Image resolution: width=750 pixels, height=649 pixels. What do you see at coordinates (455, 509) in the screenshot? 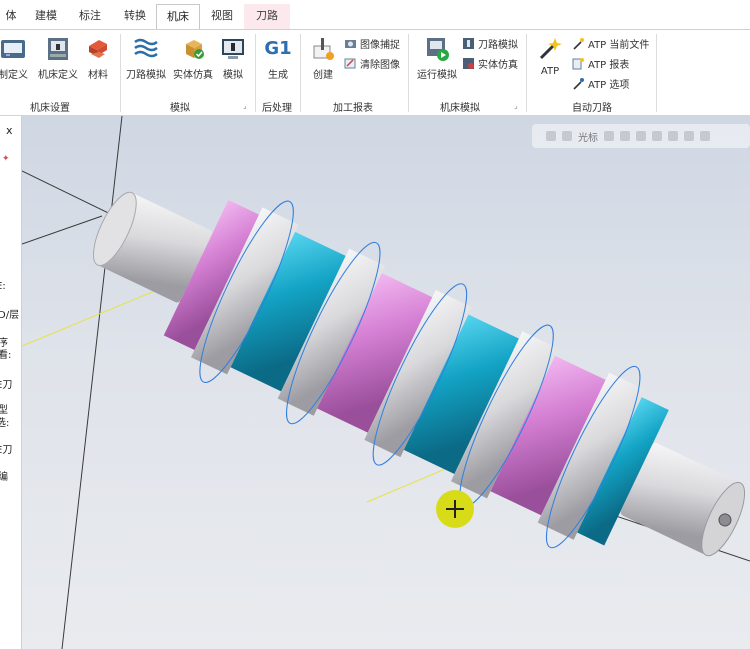
I see `cursor-crosshair-icon` at bounding box center [455, 509].